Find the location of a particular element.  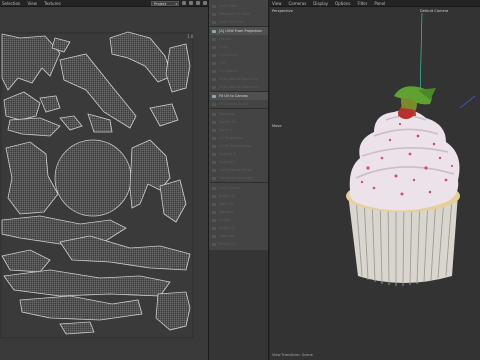

menu-item-straighten: UV Straighten is located at coordinates (239, 138).